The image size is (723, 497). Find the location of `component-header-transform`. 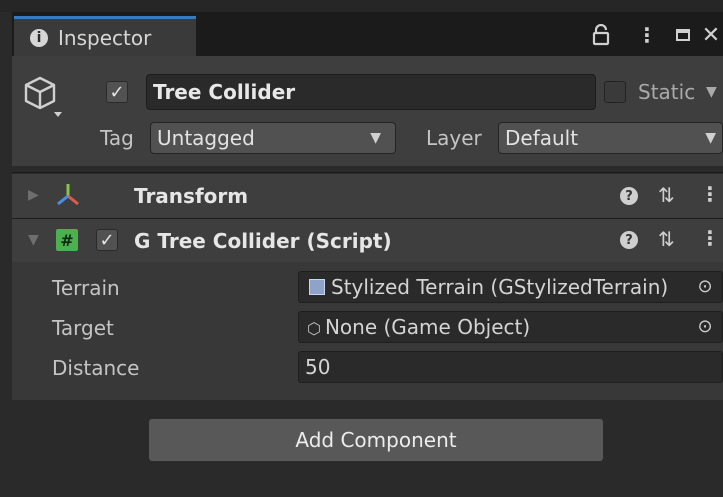

component-header-transform is located at coordinates (367, 196).